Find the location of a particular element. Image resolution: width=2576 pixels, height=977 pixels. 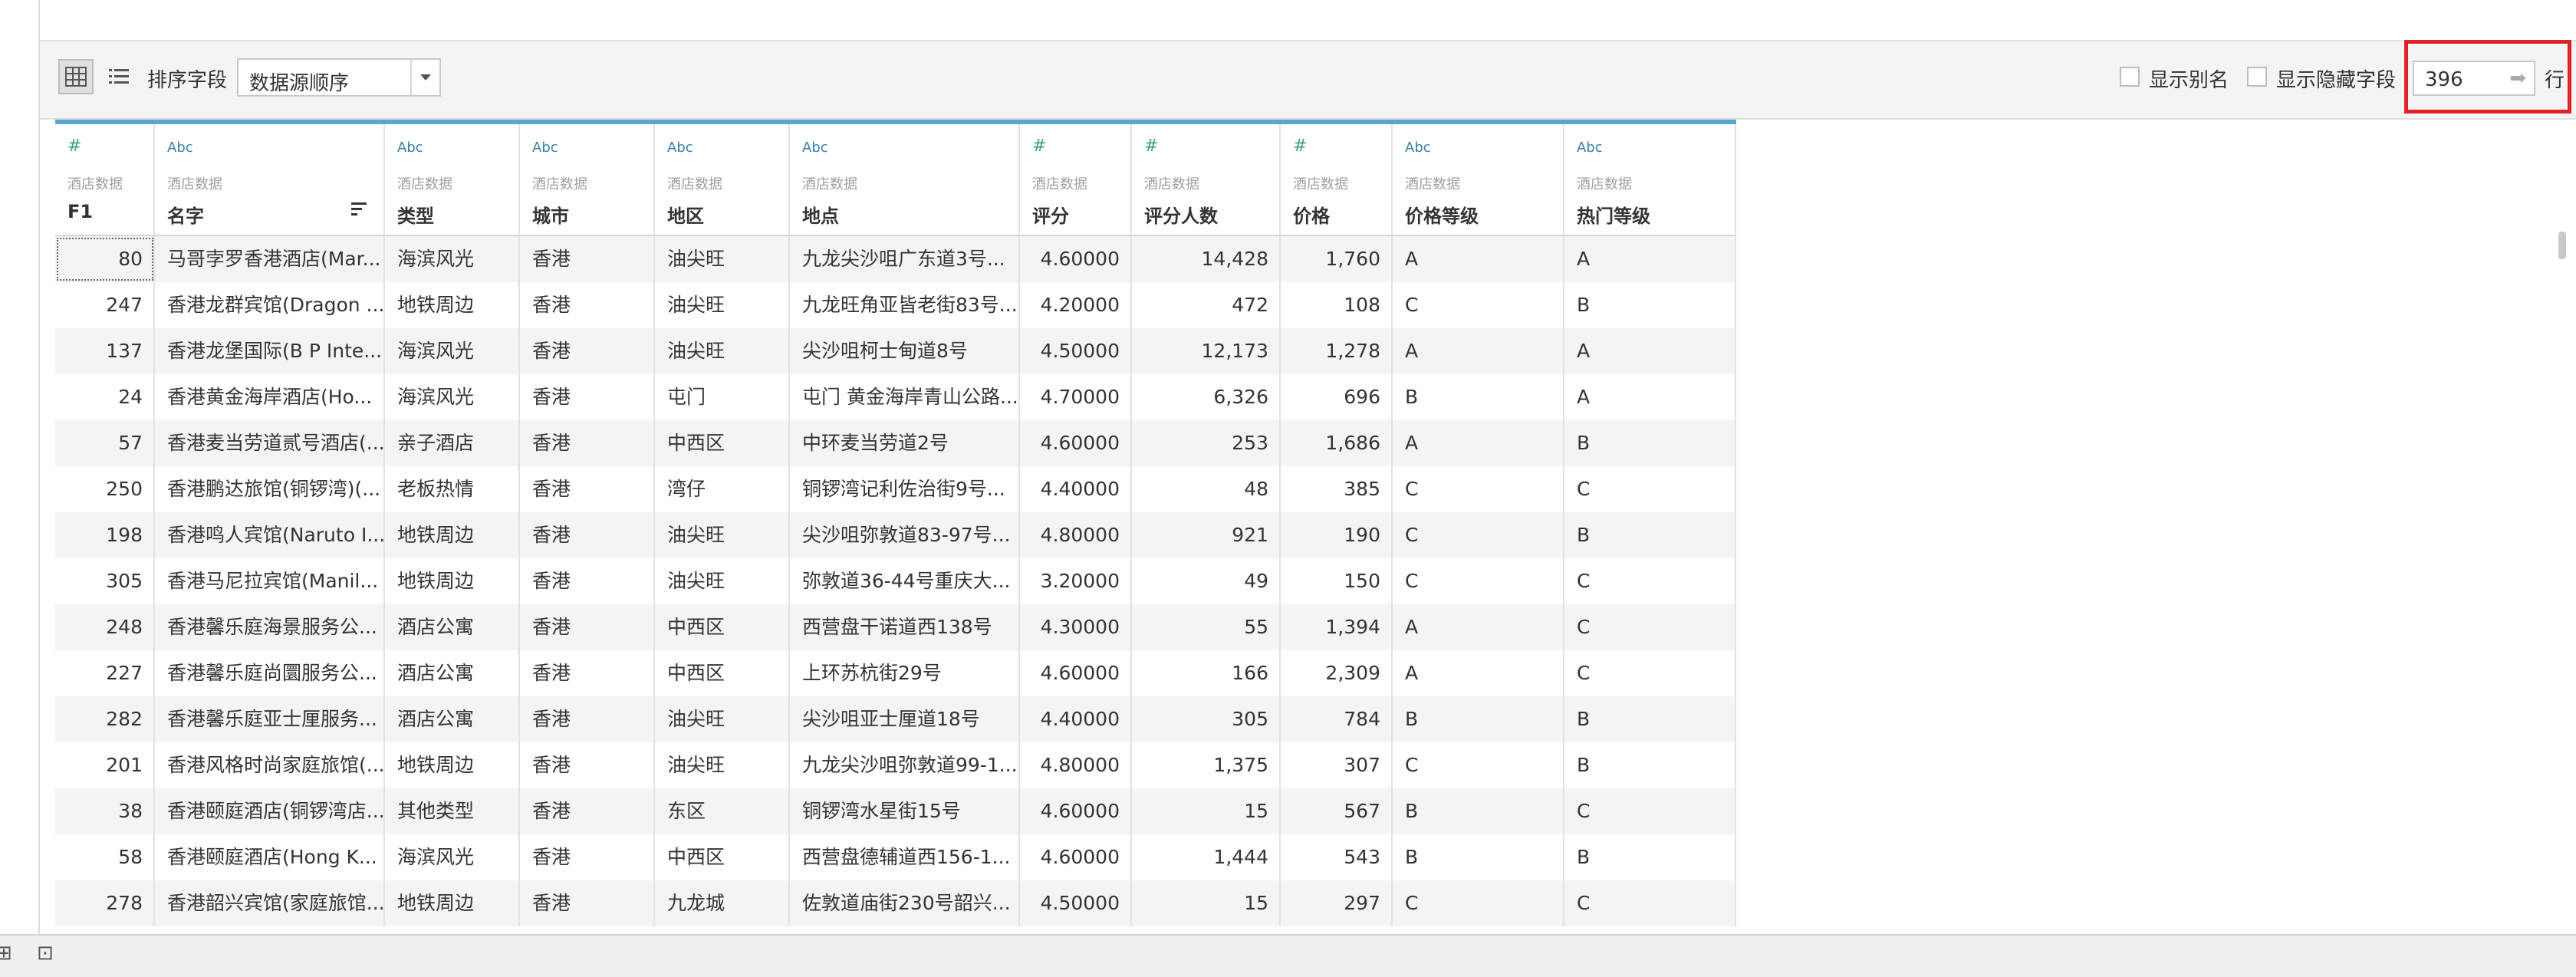

show-alias-checkbox is located at coordinates (2130, 77).